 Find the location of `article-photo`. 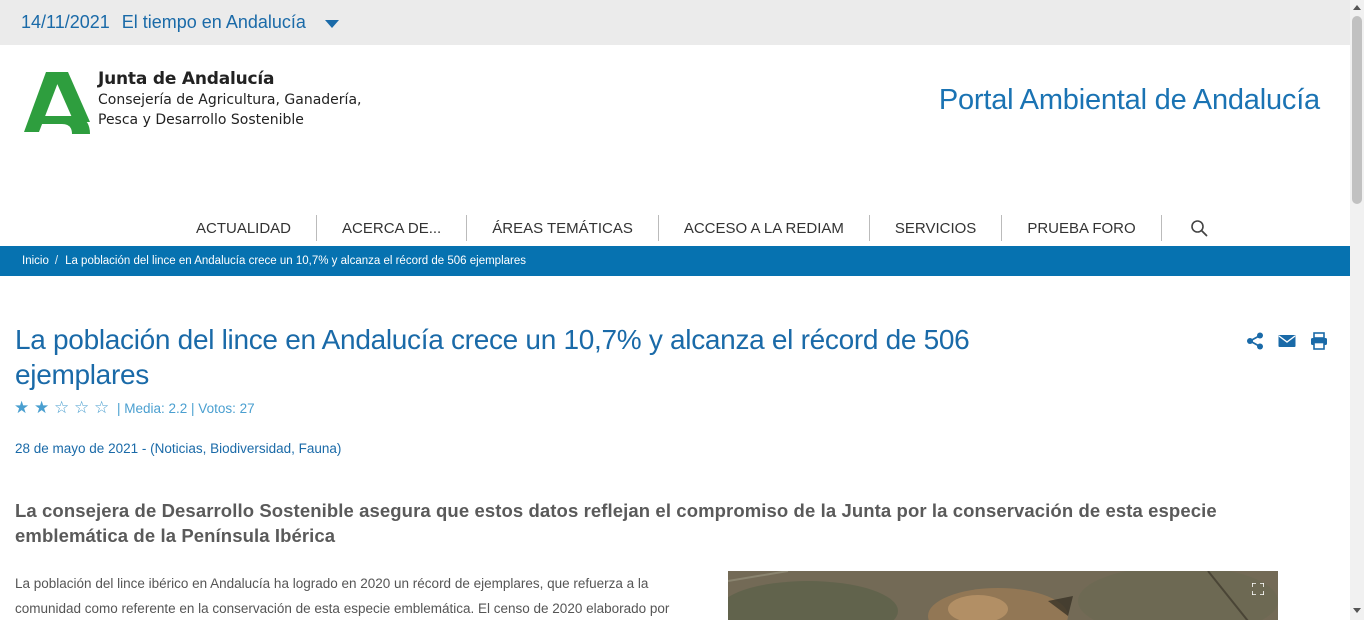

article-photo is located at coordinates (1003, 595).